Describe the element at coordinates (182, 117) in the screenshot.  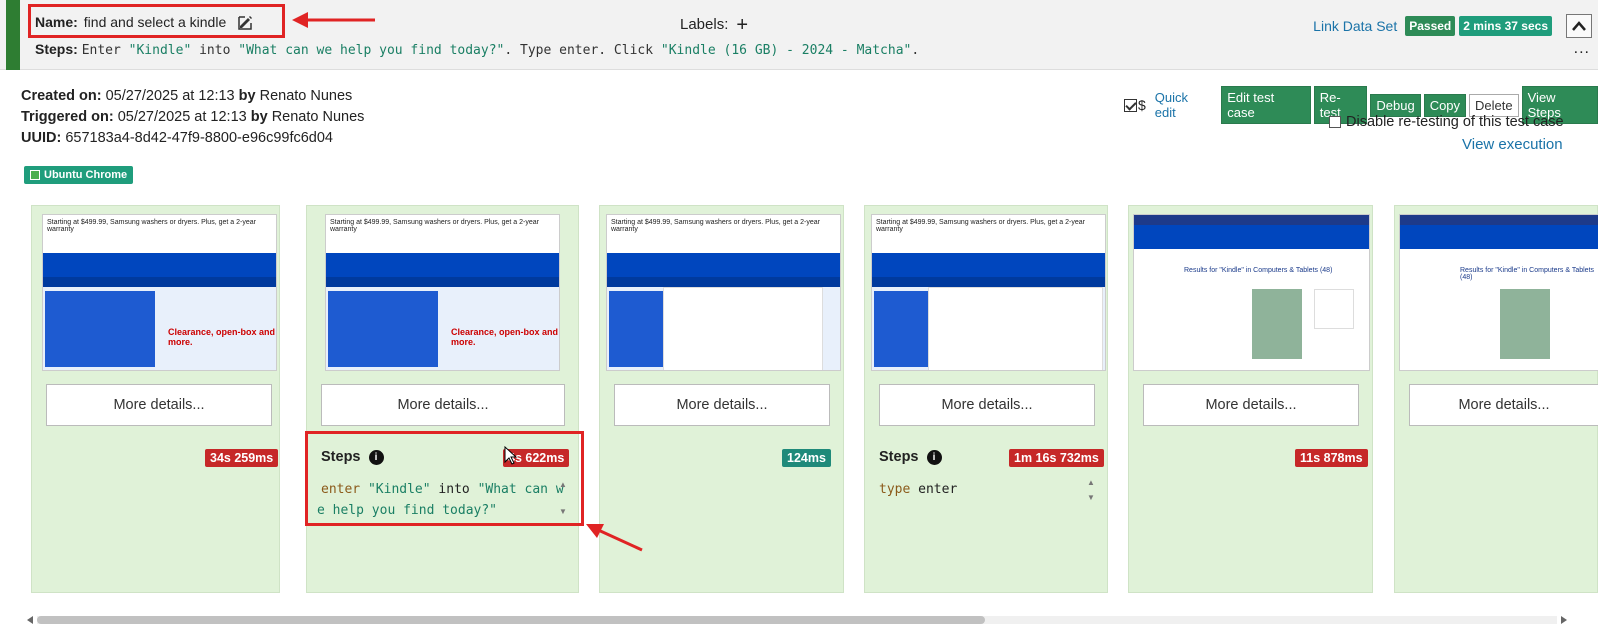
I see `triggered-value: 05/27/2025 at 12:13` at that location.